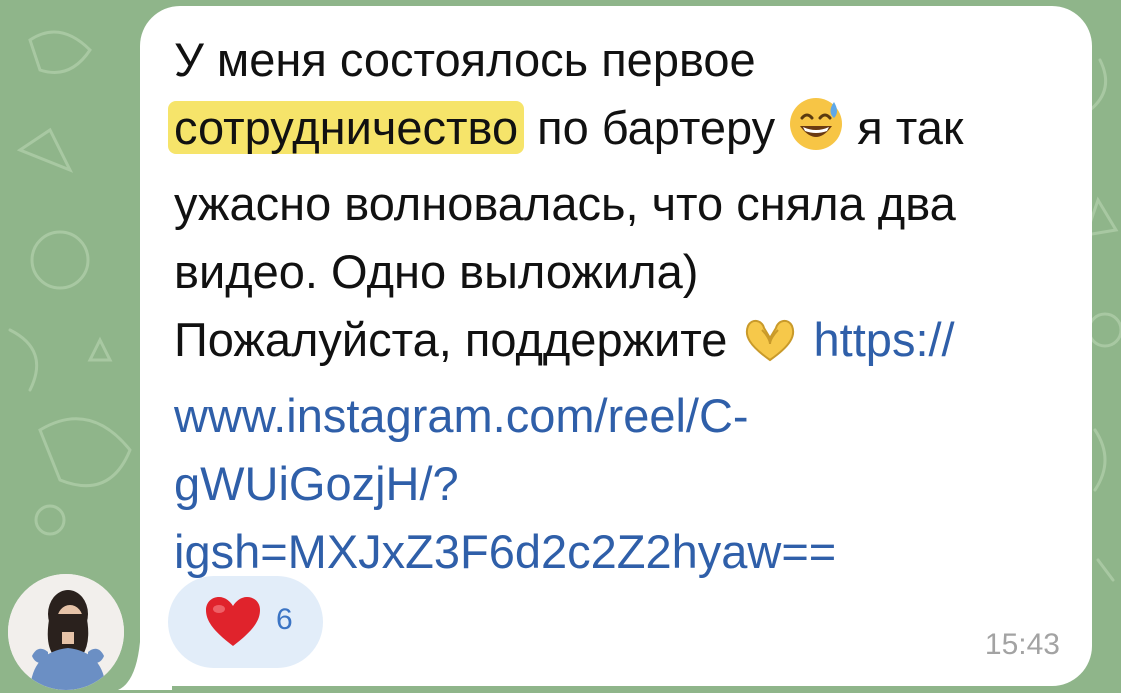  What do you see at coordinates (656, 127) in the screenshot?
I see `message-line-2-text: по бартеру` at bounding box center [656, 127].